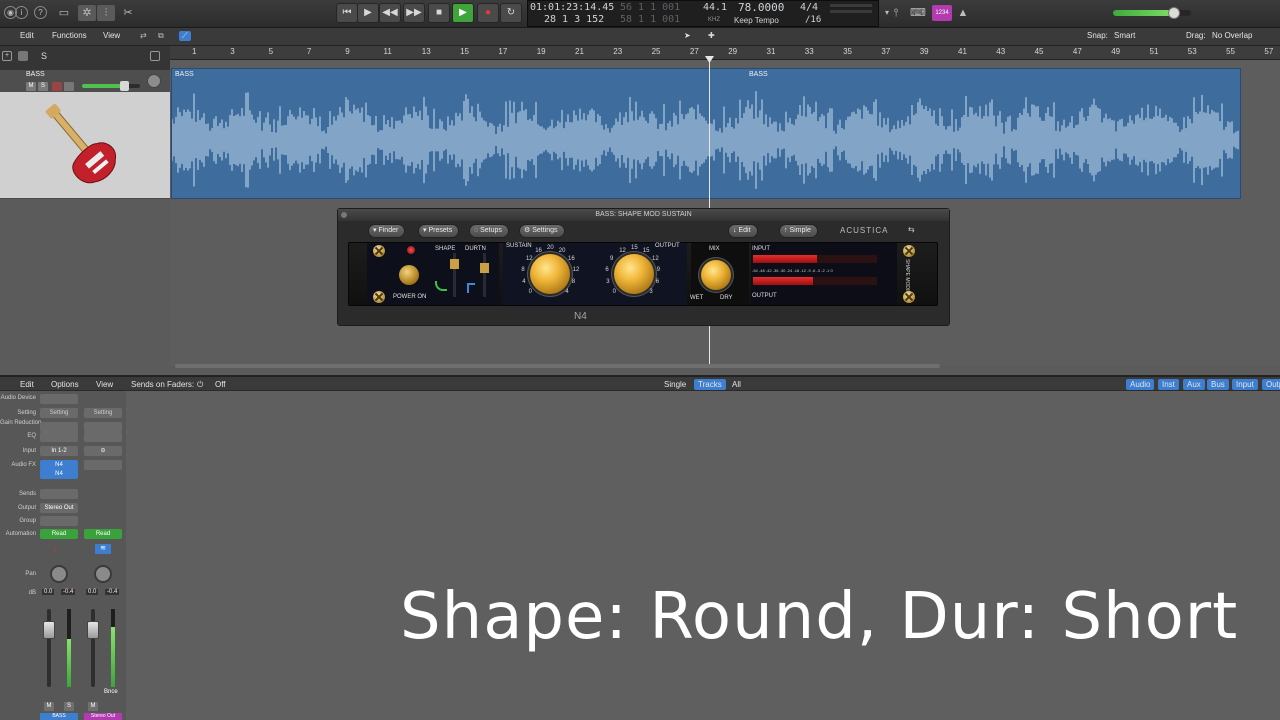  I want to click on filter-output: Output, so click(1271, 384).